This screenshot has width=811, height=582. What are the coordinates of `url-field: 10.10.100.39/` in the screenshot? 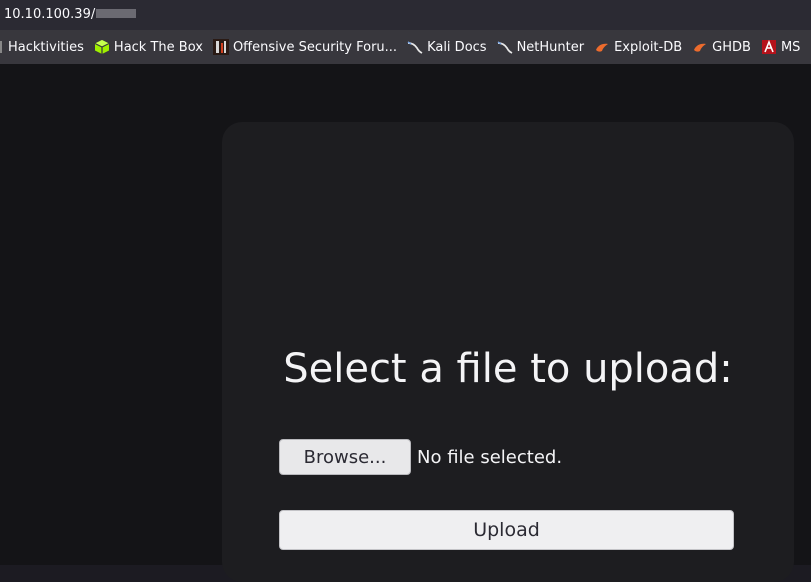 It's located at (70, 15).